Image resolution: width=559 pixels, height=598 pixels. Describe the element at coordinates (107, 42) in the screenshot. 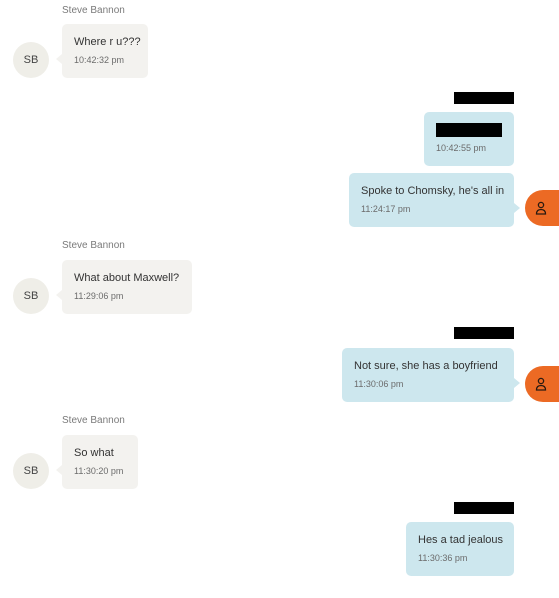

I see `message-text: Where r u???` at that location.